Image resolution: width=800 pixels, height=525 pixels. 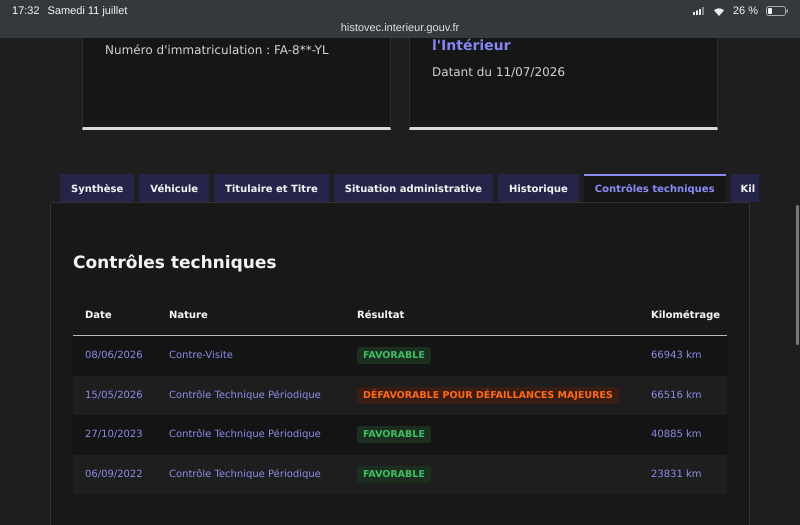 What do you see at coordinates (271, 188) in the screenshot?
I see `tab: Titulaire et Titre` at bounding box center [271, 188].